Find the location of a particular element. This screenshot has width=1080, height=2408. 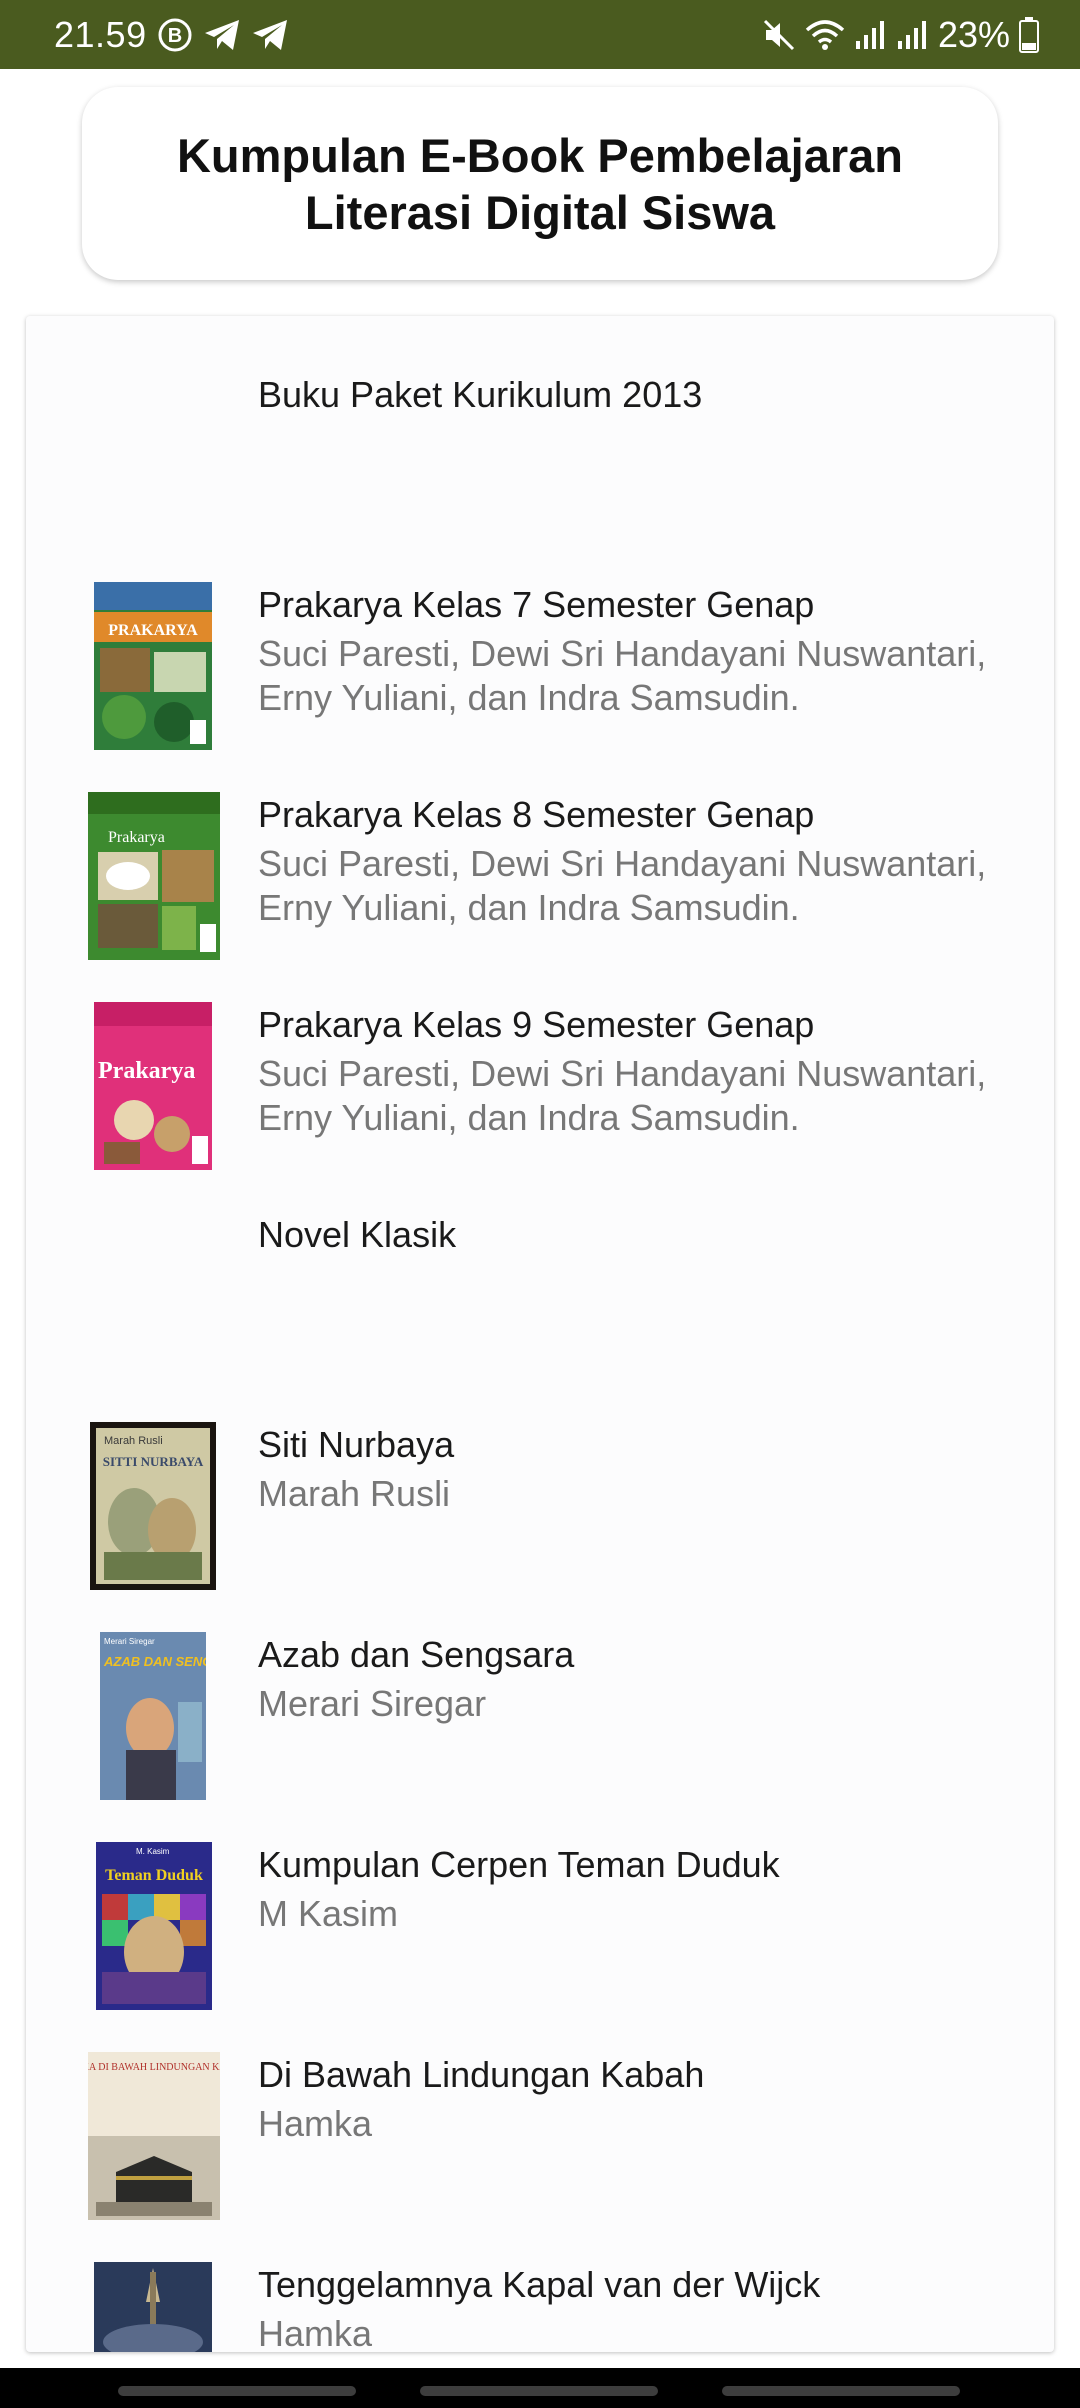

item-title: Buku Paket Kurikulum 2013 is located at coordinates (480, 394).